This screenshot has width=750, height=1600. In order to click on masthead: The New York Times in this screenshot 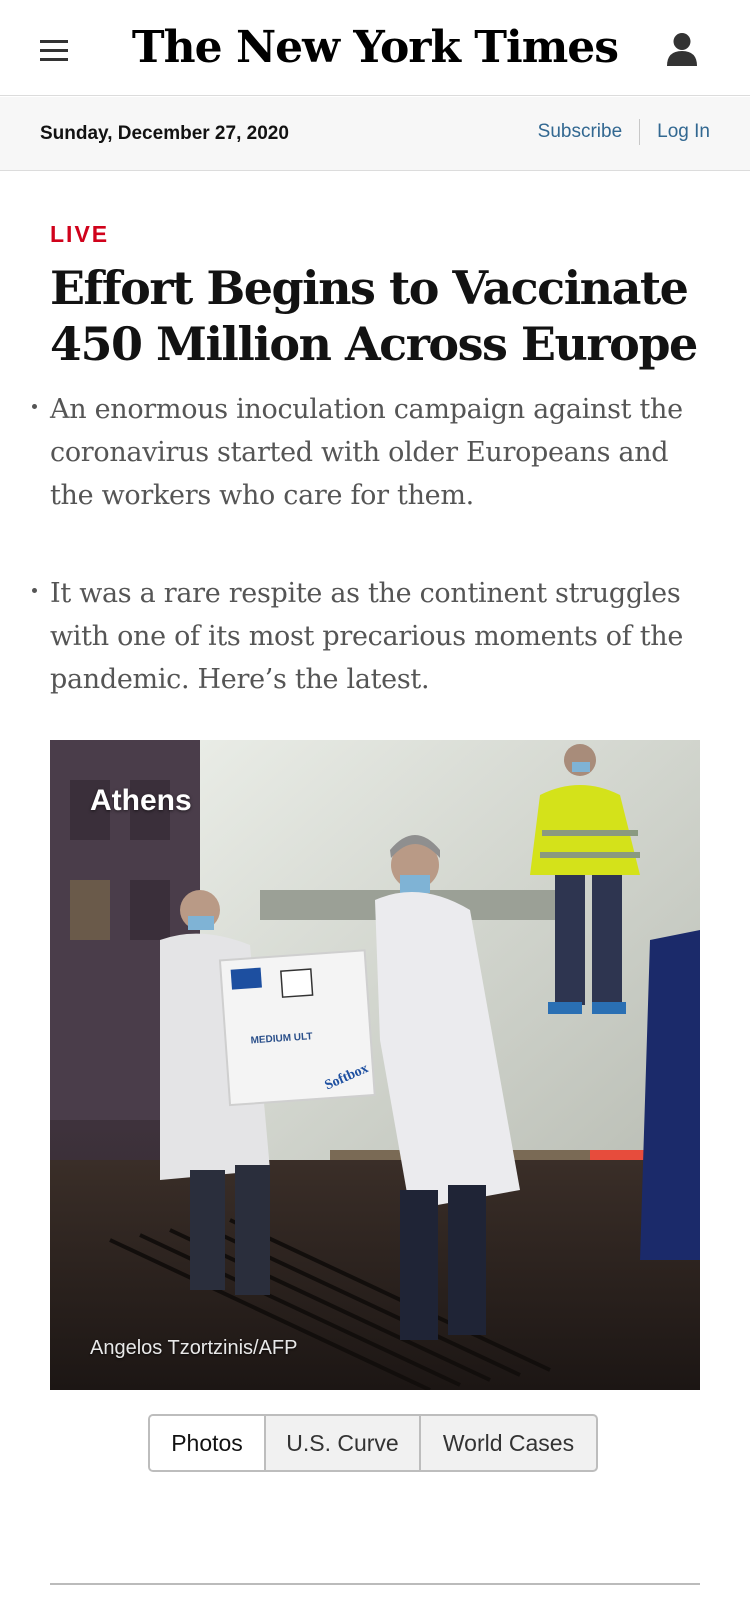, I will do `click(375, 48)`.